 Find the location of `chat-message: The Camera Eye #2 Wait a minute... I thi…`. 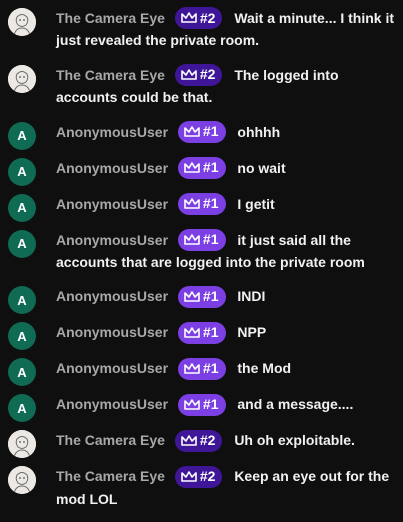

chat-message: The Camera Eye #2 Wait a minute... I thi… is located at coordinates (201, 30).